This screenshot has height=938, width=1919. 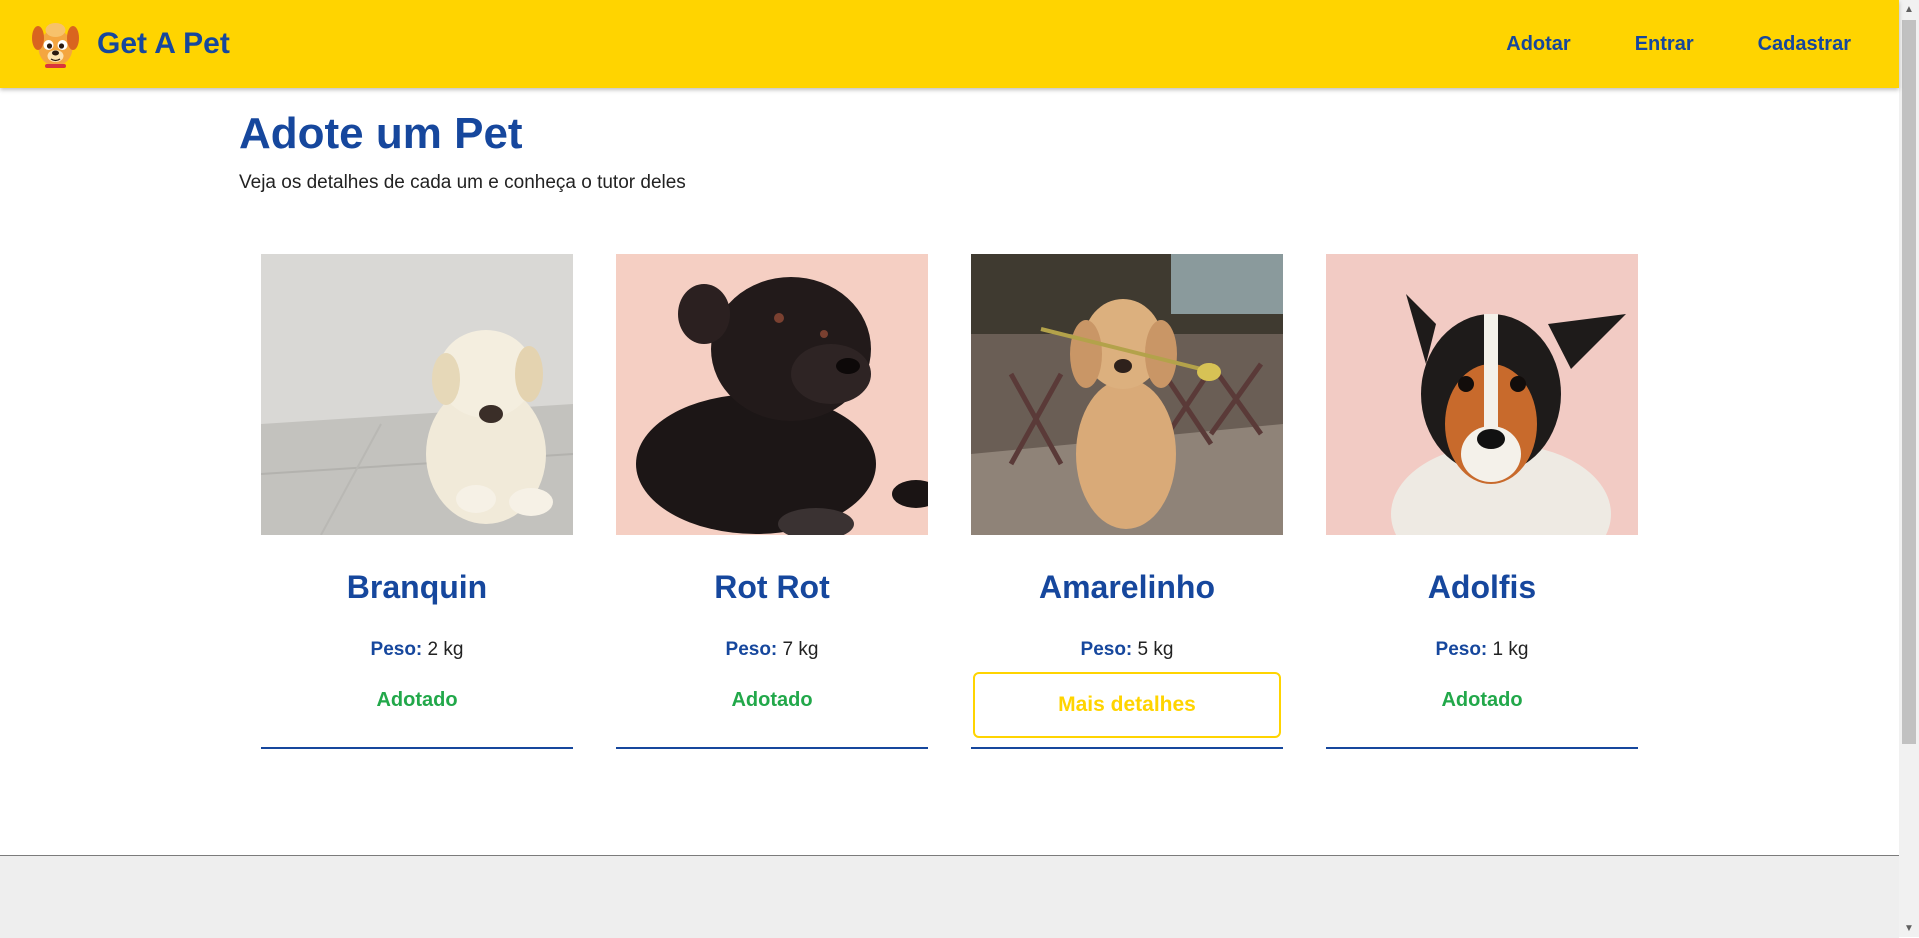 What do you see at coordinates (163, 43) in the screenshot?
I see `brand-title: Get A Pet` at bounding box center [163, 43].